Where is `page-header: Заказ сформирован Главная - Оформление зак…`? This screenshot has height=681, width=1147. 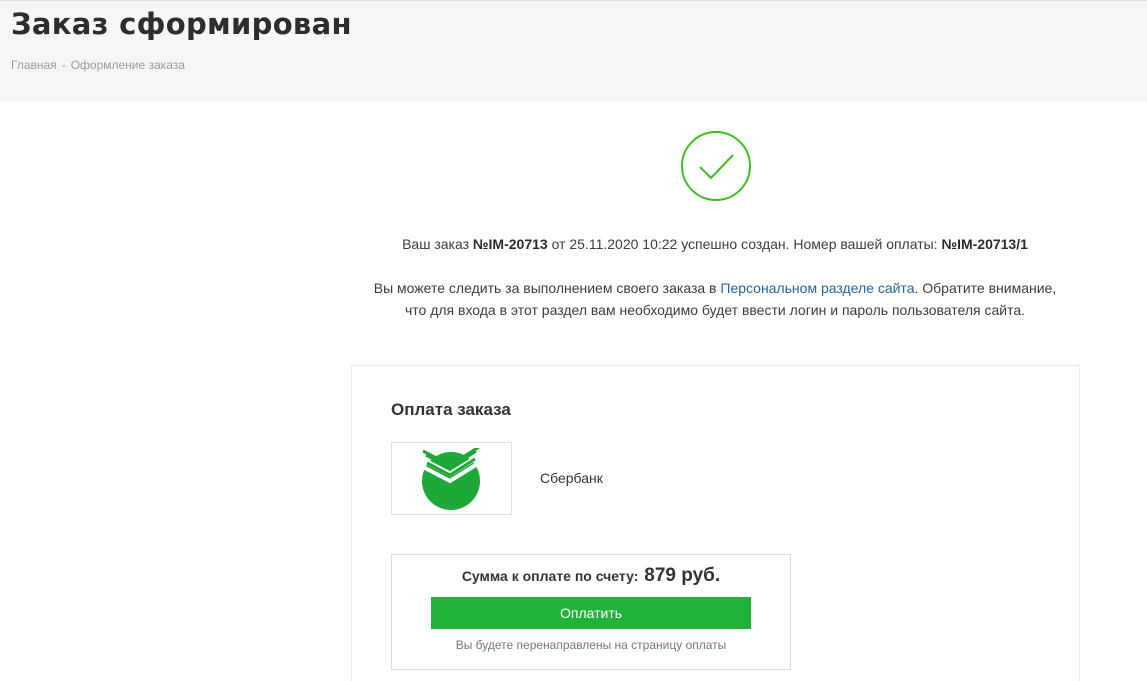 page-header: Заказ сформирован Главная - Оформление зак… is located at coordinates (573, 51).